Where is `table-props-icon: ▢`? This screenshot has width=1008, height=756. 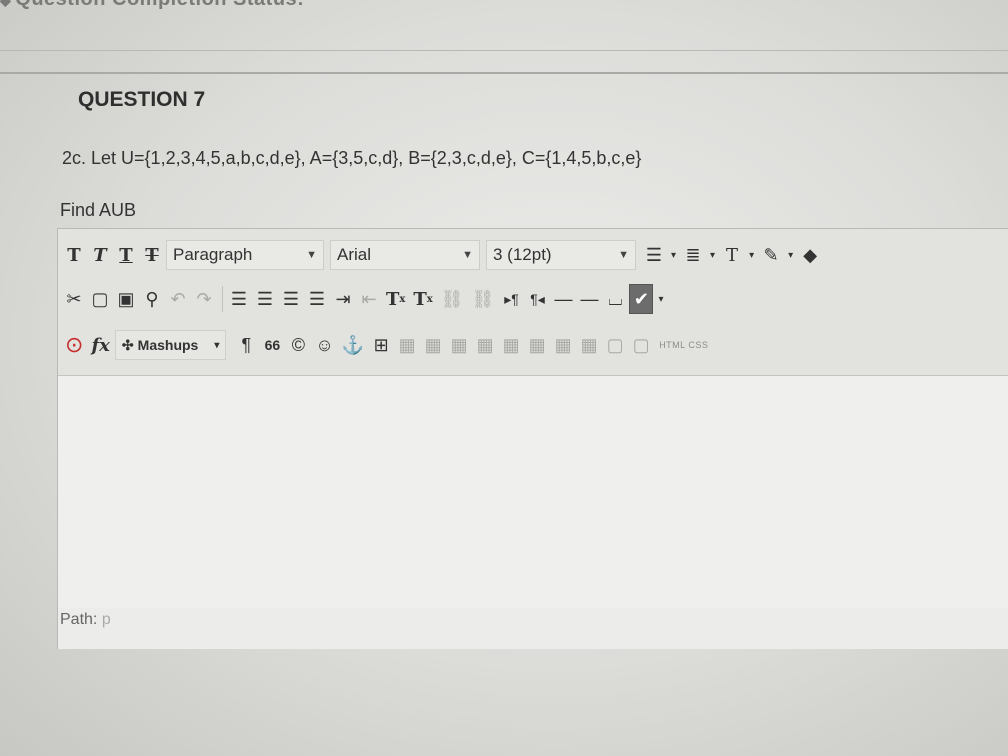
table-props-icon: ▢ is located at coordinates (615, 345).